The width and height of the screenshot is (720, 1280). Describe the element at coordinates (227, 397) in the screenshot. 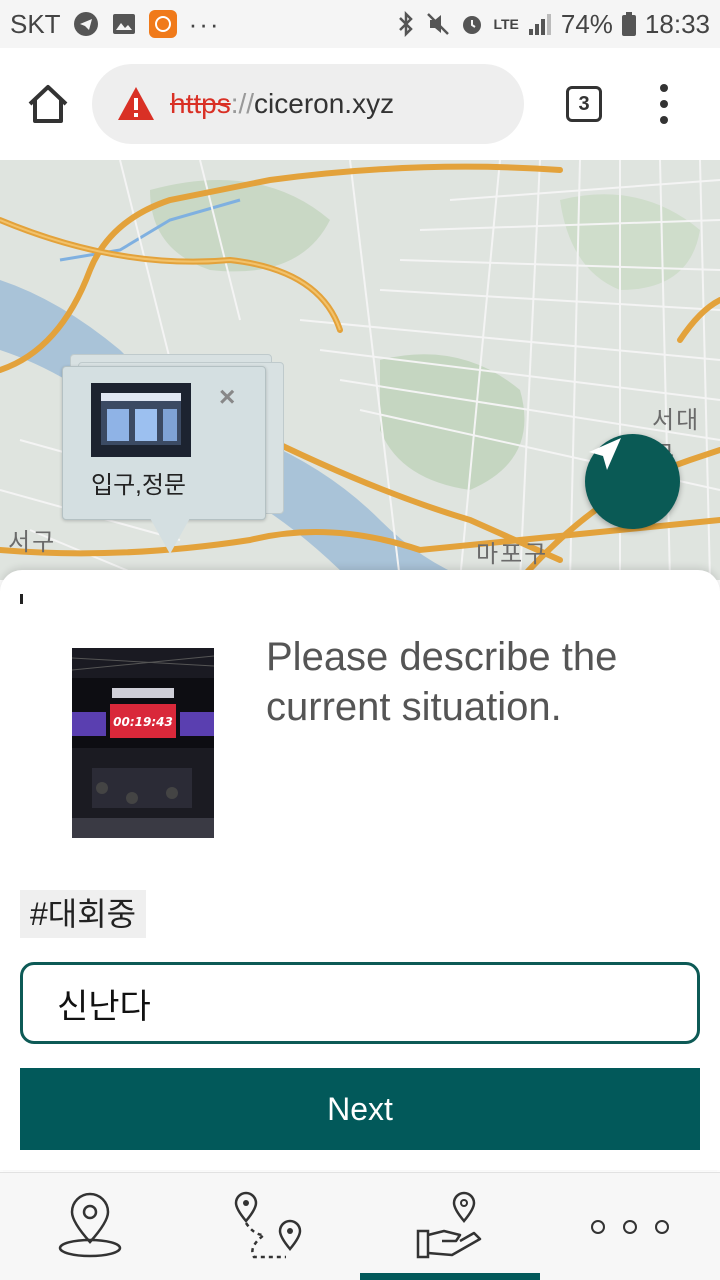

I see `popup-close-button: ×` at that location.